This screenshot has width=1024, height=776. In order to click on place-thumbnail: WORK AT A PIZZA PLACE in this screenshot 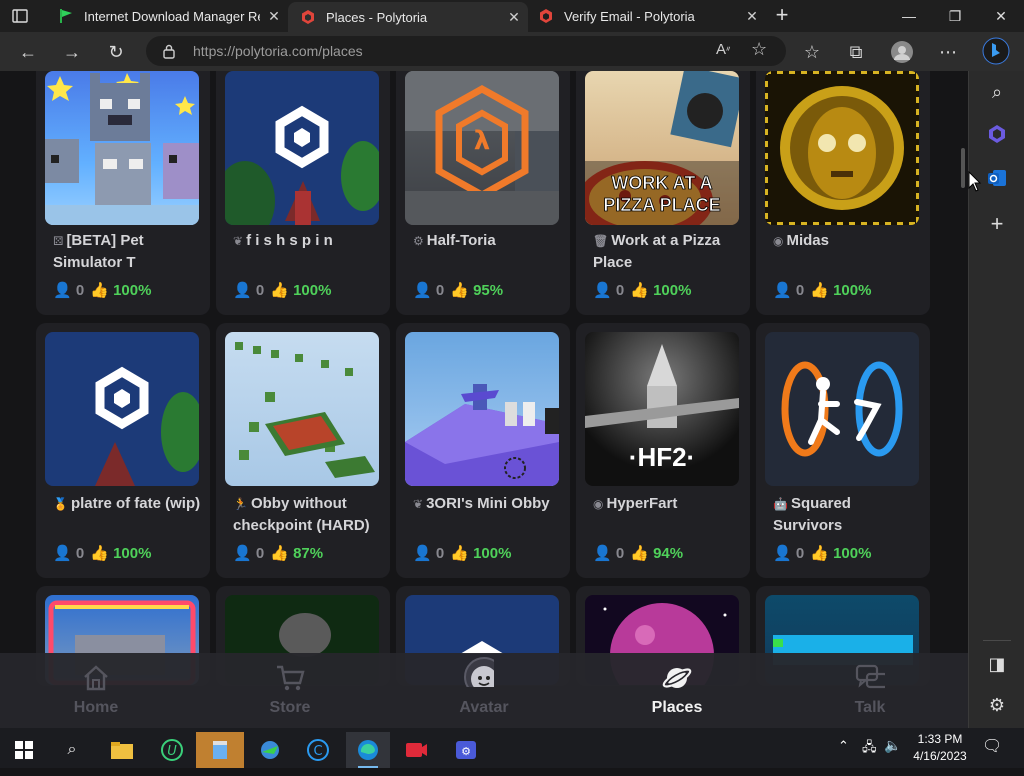, I will do `click(662, 148)`.